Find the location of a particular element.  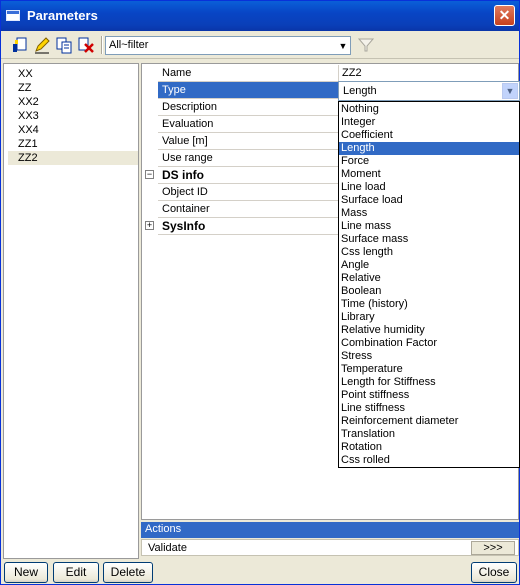

list-item-selected: ZZ2 is located at coordinates (73, 158).